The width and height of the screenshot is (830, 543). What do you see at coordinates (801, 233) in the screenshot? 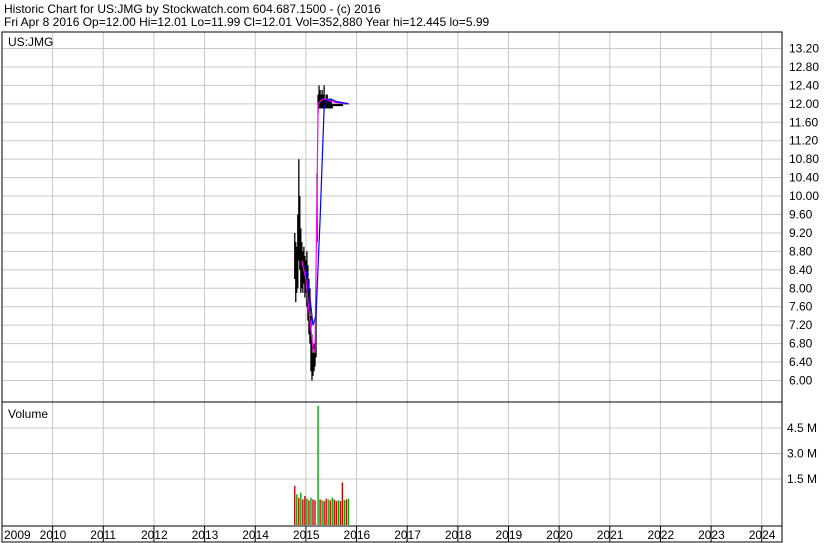
I see `price-y-tick-label: 9.20` at bounding box center [801, 233].